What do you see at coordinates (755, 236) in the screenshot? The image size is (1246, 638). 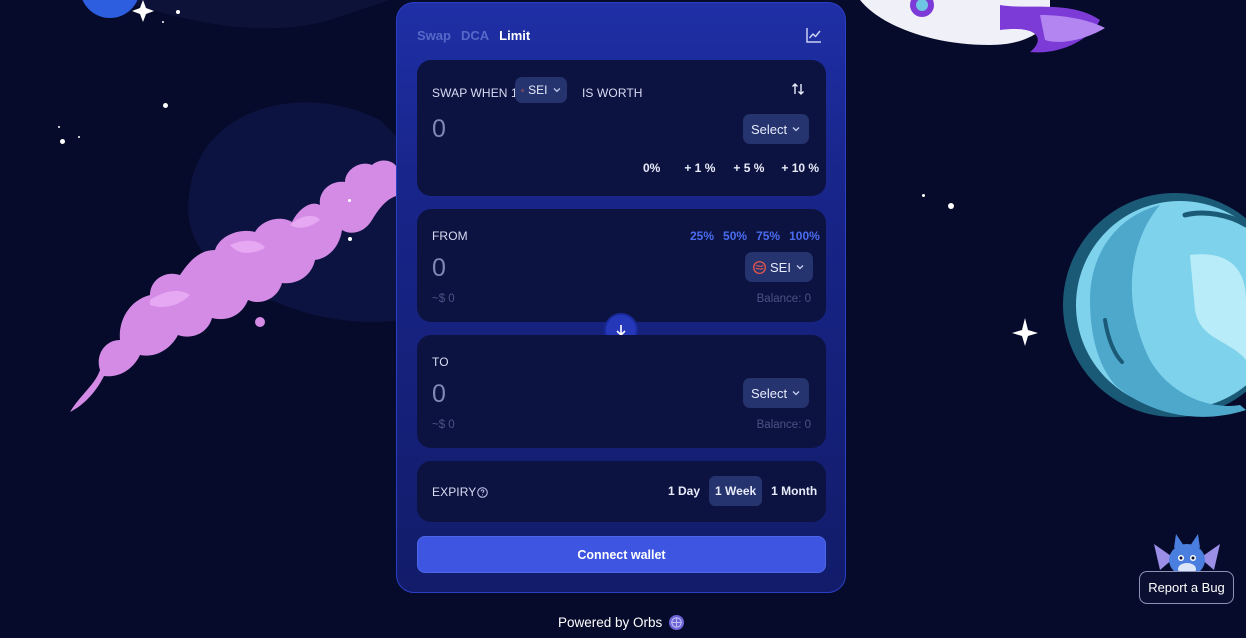 I see `from-percent-options: 25% 50% 75% 100%` at bounding box center [755, 236].